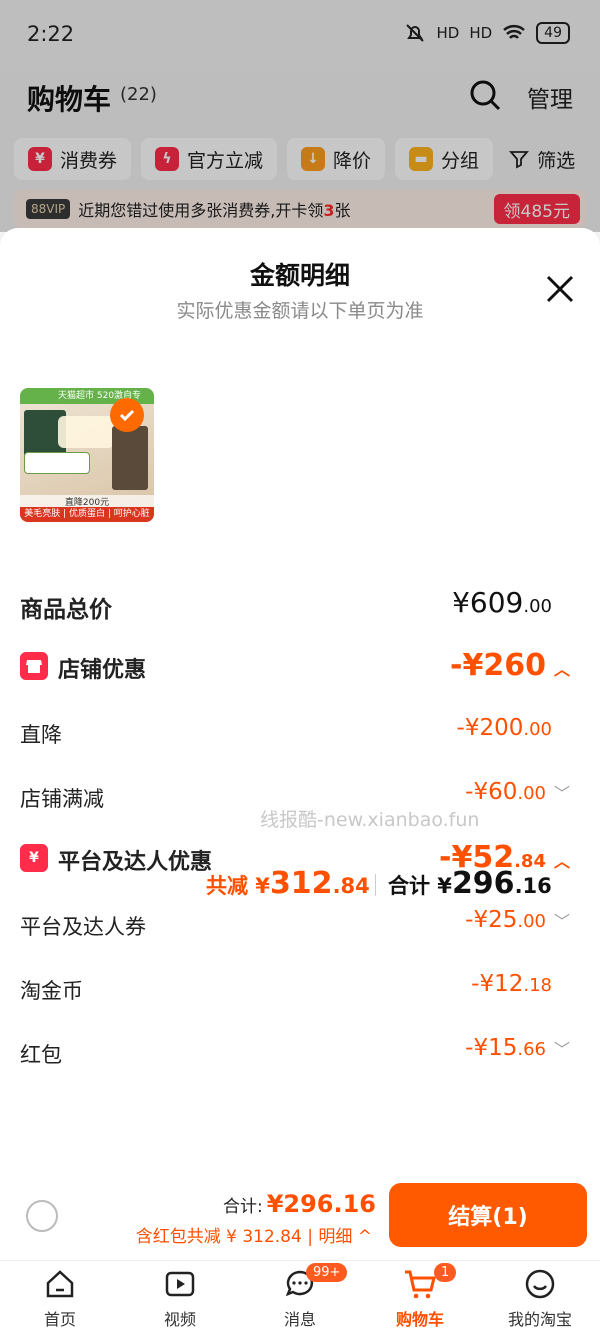  Describe the element at coordinates (87, 501) in the screenshot. I see `thumb-price-text: 直降200元` at that location.